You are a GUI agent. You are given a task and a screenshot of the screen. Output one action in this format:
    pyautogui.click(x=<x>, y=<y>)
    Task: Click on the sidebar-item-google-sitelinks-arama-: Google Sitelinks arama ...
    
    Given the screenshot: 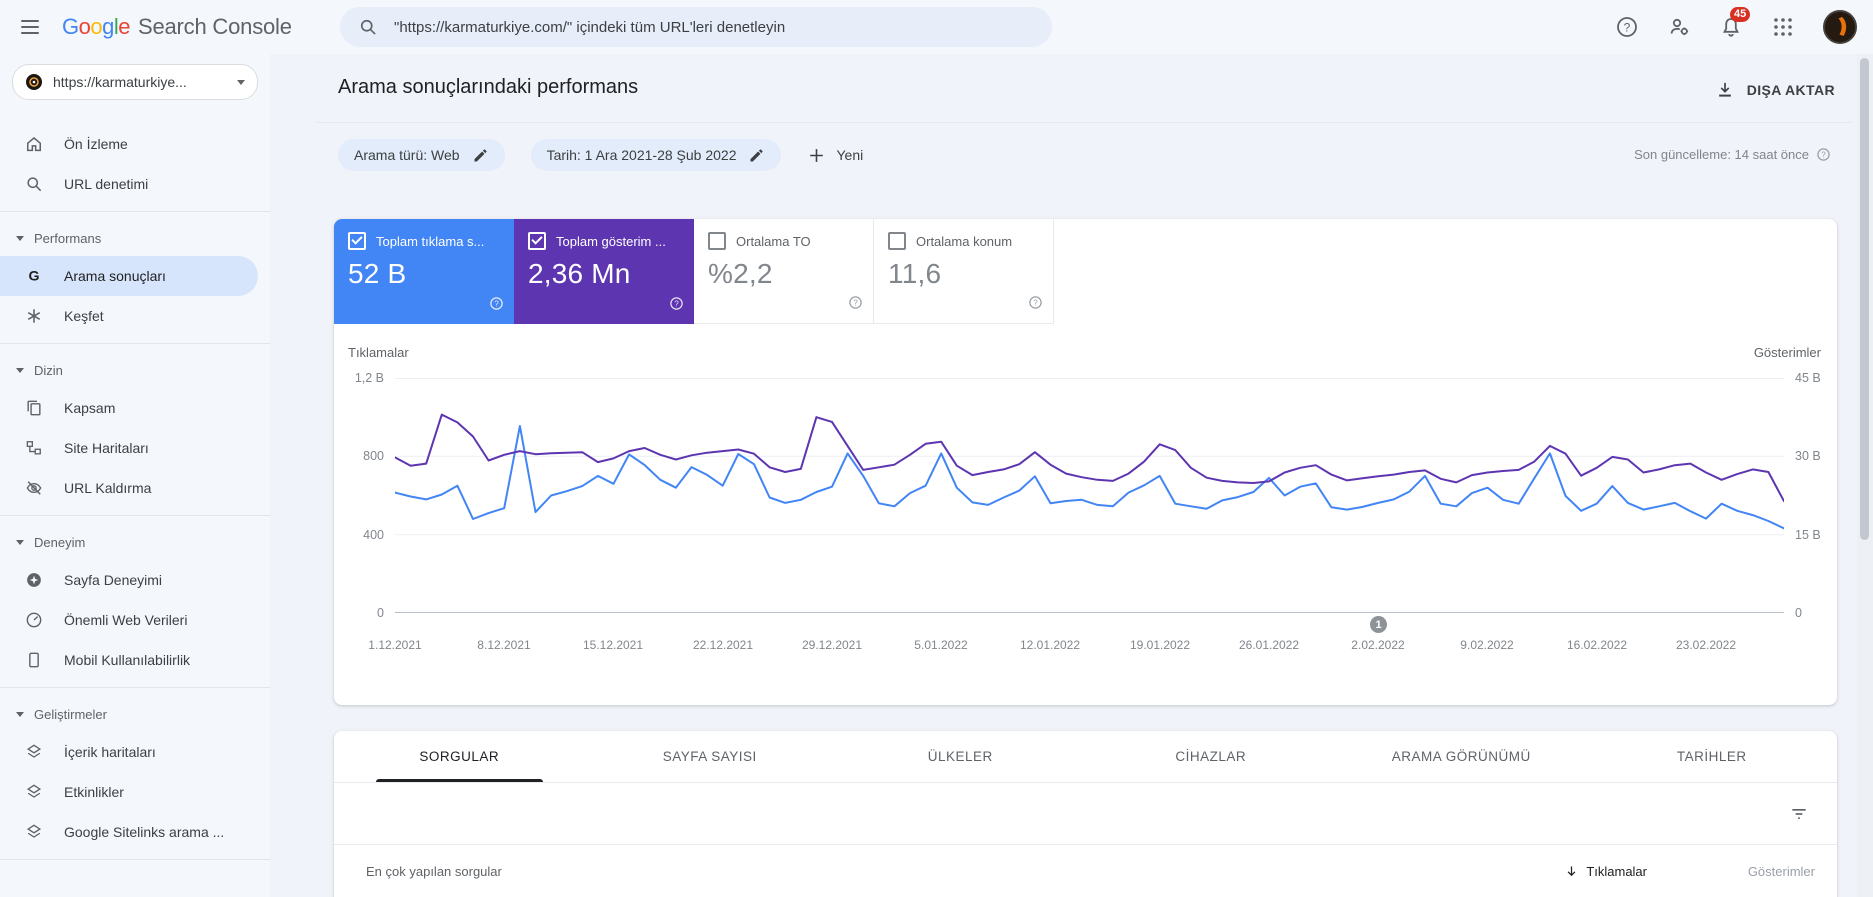 What is the action you would take?
    pyautogui.click(x=129, y=832)
    